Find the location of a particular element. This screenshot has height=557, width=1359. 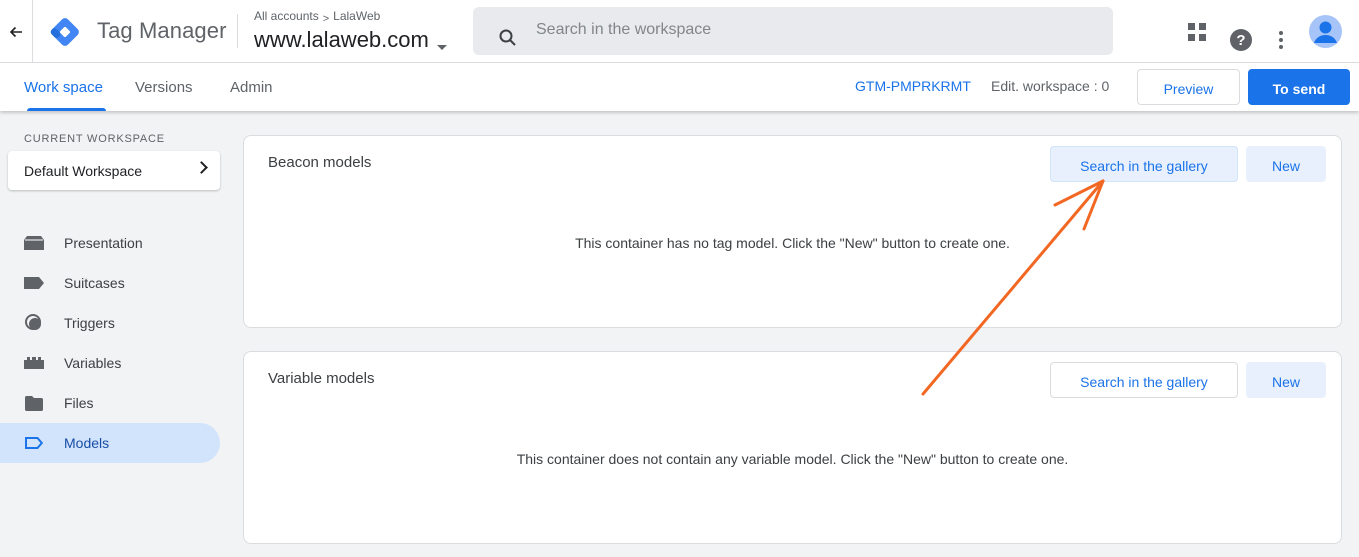

folder-icon is located at coordinates (34, 403).